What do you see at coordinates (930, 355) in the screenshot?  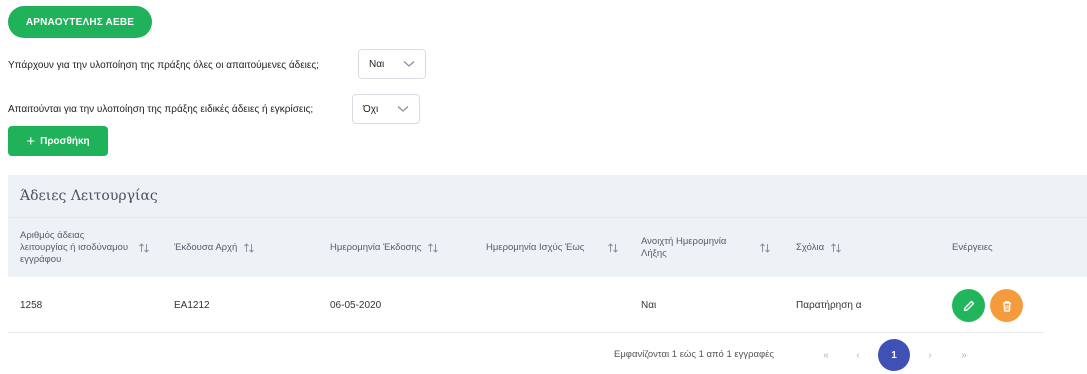 I see `next-page-button: ›` at bounding box center [930, 355].